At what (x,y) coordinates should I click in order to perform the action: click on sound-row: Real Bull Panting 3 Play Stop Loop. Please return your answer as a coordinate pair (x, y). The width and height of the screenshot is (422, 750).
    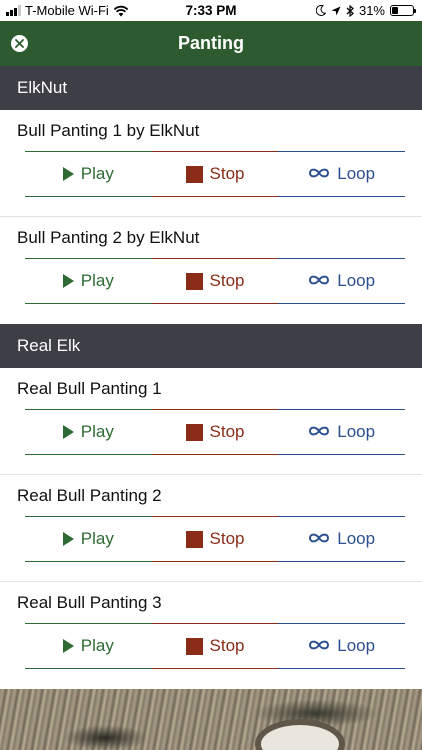
    Looking at the image, I should click on (211, 635).